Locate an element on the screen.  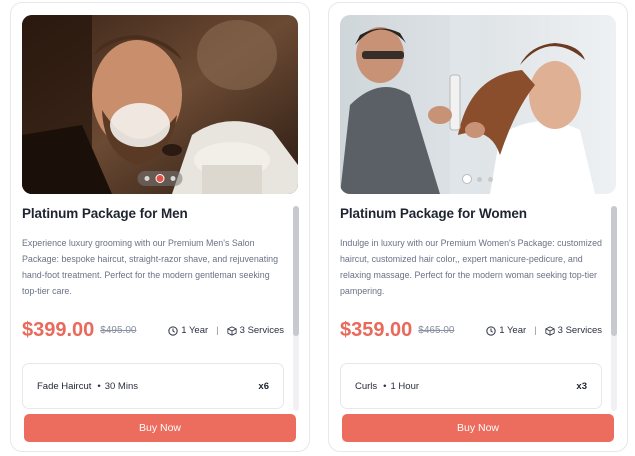
service-quantity: x6 is located at coordinates (263, 386).